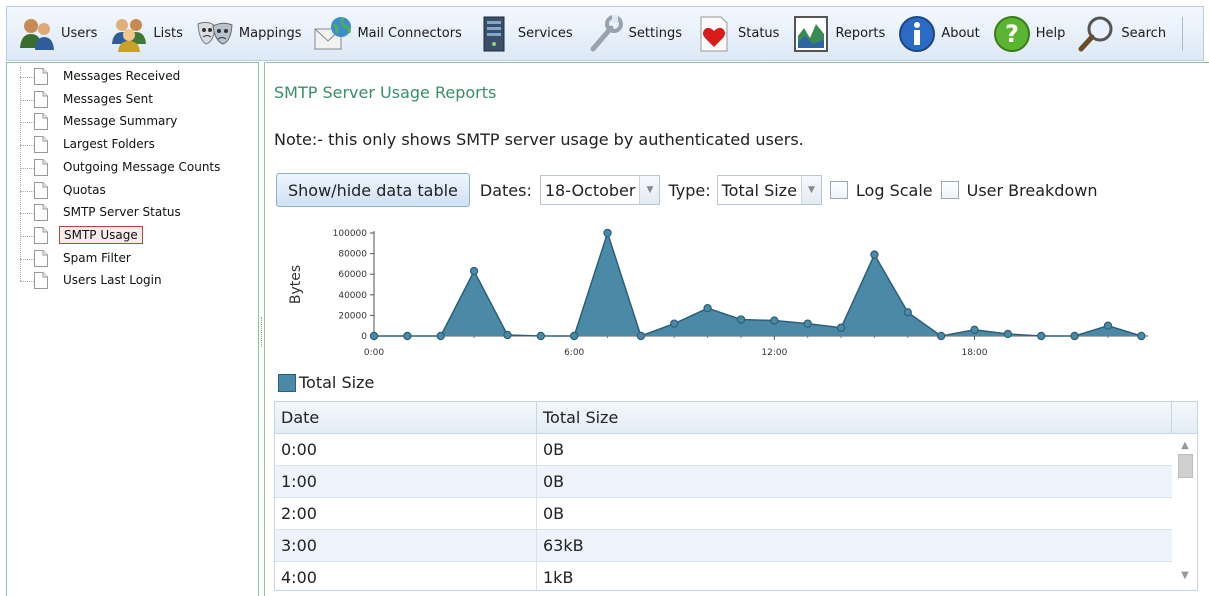  Describe the element at coordinates (373, 190) in the screenshot. I see `show-hide-data-table-button: Show/hide data table` at that location.